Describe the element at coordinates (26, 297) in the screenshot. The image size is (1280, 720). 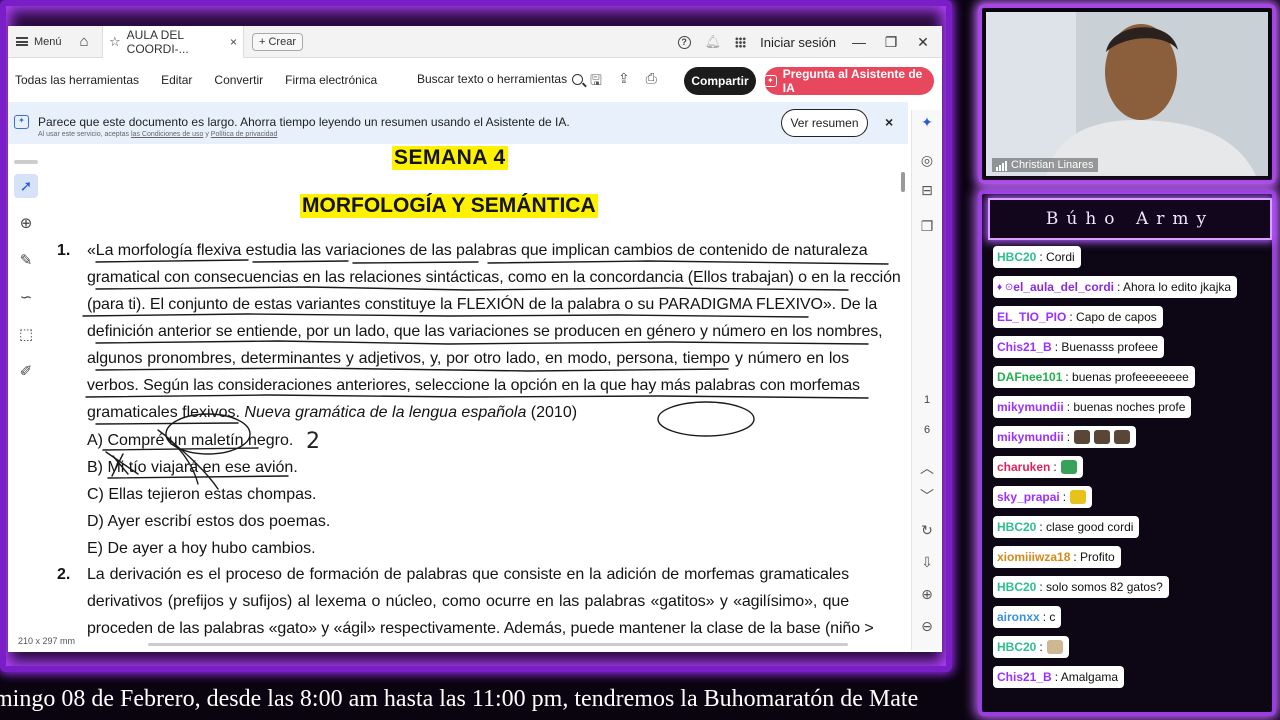
I see `freehand-icon: ∽` at that location.